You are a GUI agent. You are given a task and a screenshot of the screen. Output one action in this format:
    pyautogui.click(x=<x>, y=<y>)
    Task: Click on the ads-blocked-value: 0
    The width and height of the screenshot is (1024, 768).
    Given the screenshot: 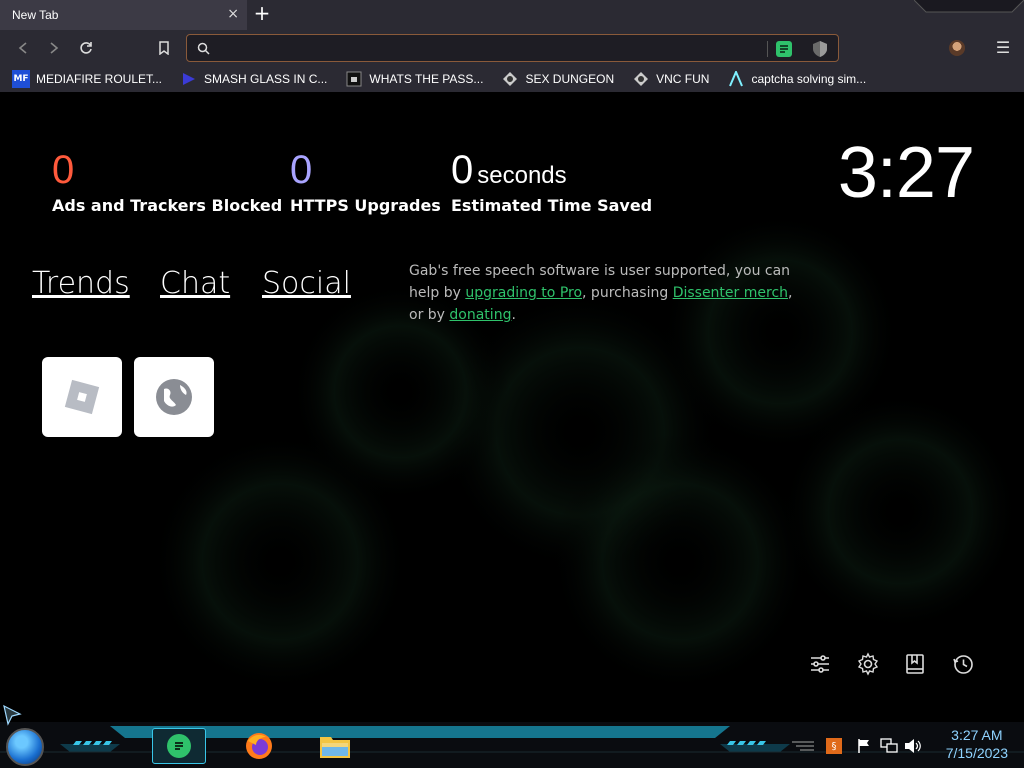 What is the action you would take?
    pyautogui.click(x=63, y=170)
    